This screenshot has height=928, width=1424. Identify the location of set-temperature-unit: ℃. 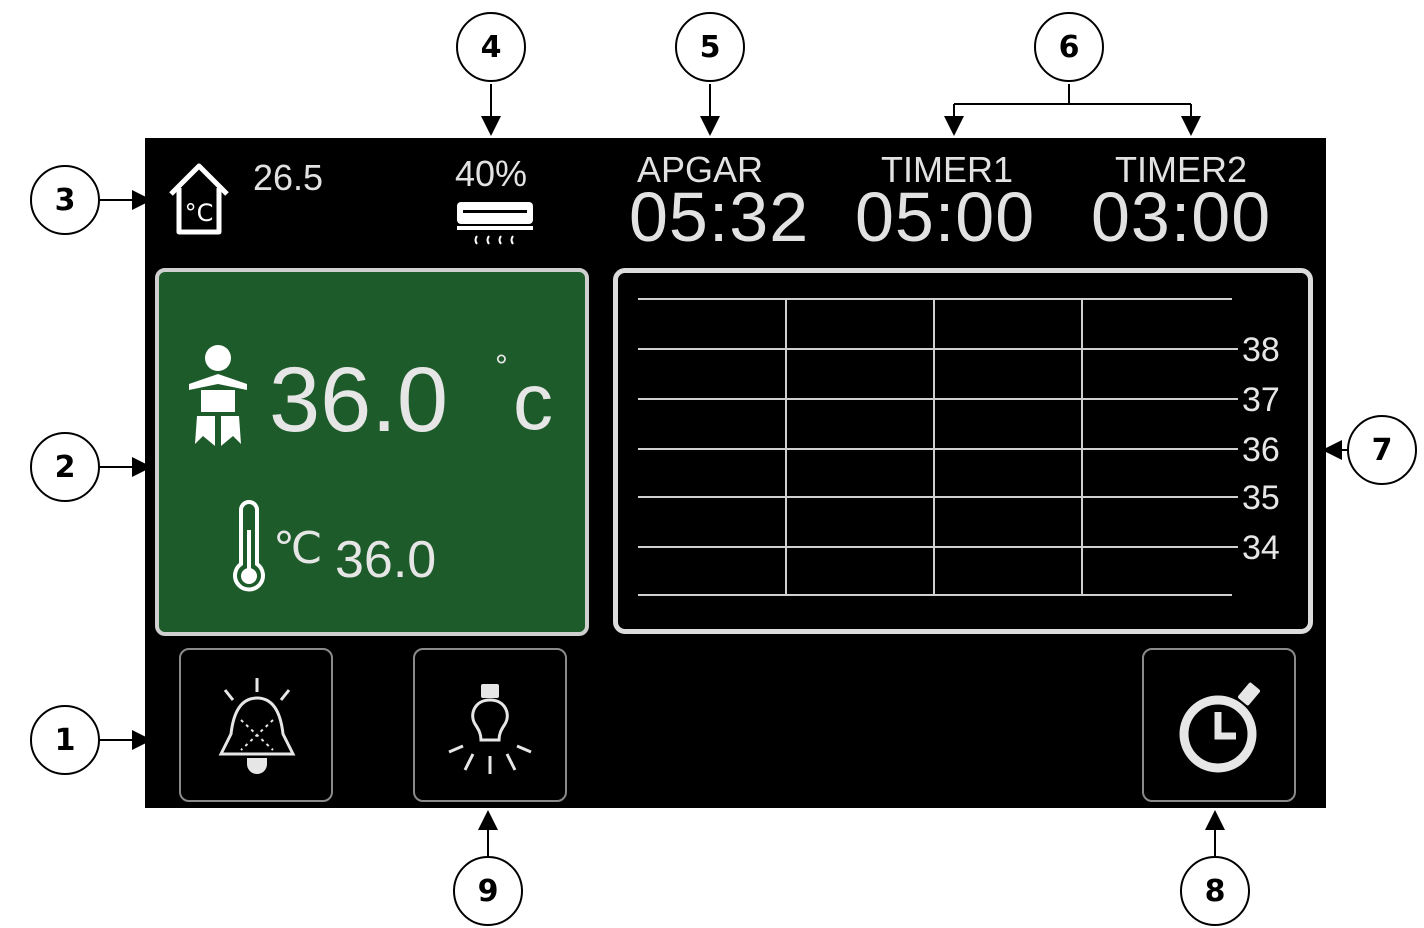
(298, 548).